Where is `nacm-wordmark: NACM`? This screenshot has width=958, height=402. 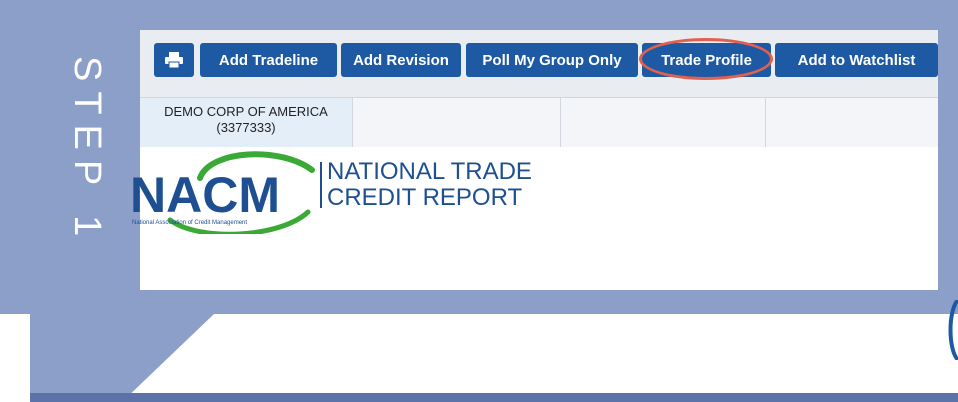
nacm-wordmark: NACM is located at coordinates (205, 195).